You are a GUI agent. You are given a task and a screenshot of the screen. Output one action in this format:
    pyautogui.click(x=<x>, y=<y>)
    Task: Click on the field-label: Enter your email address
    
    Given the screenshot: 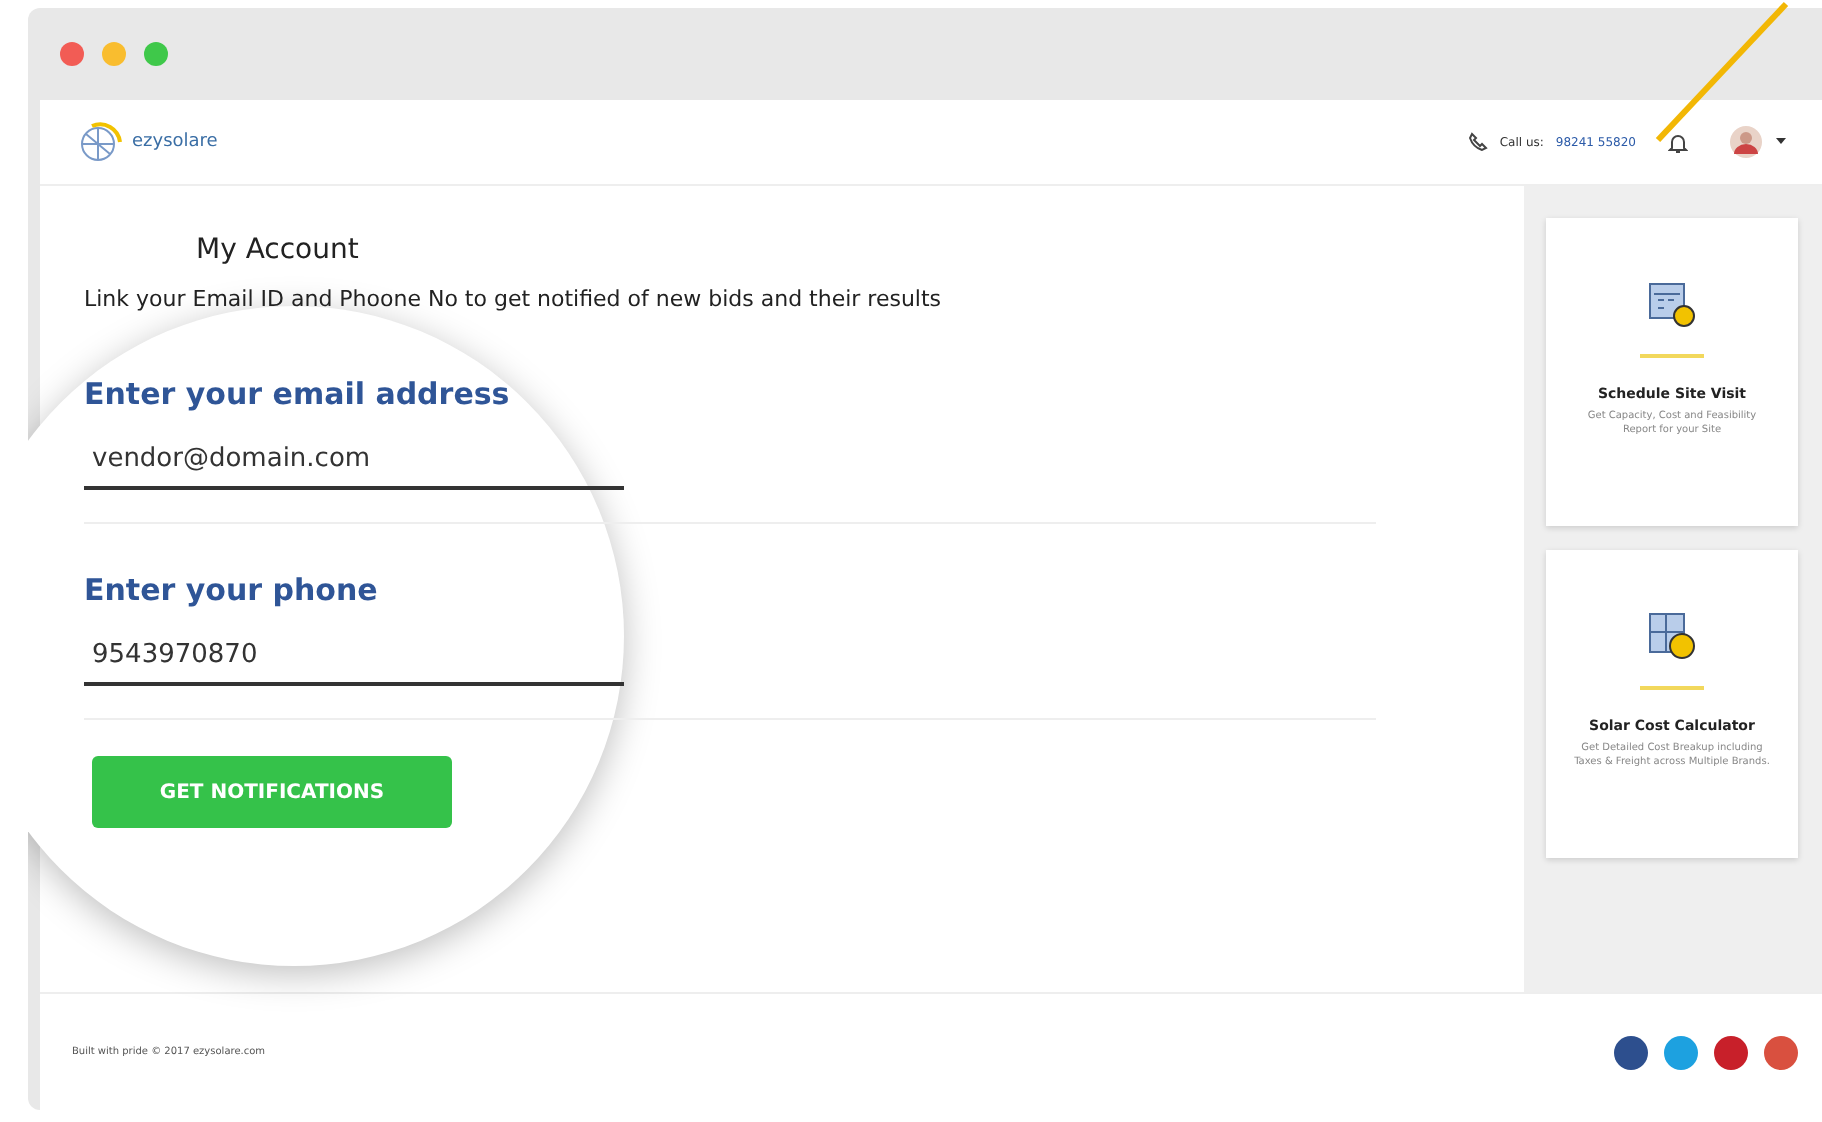 What is the action you would take?
    pyautogui.click(x=298, y=394)
    